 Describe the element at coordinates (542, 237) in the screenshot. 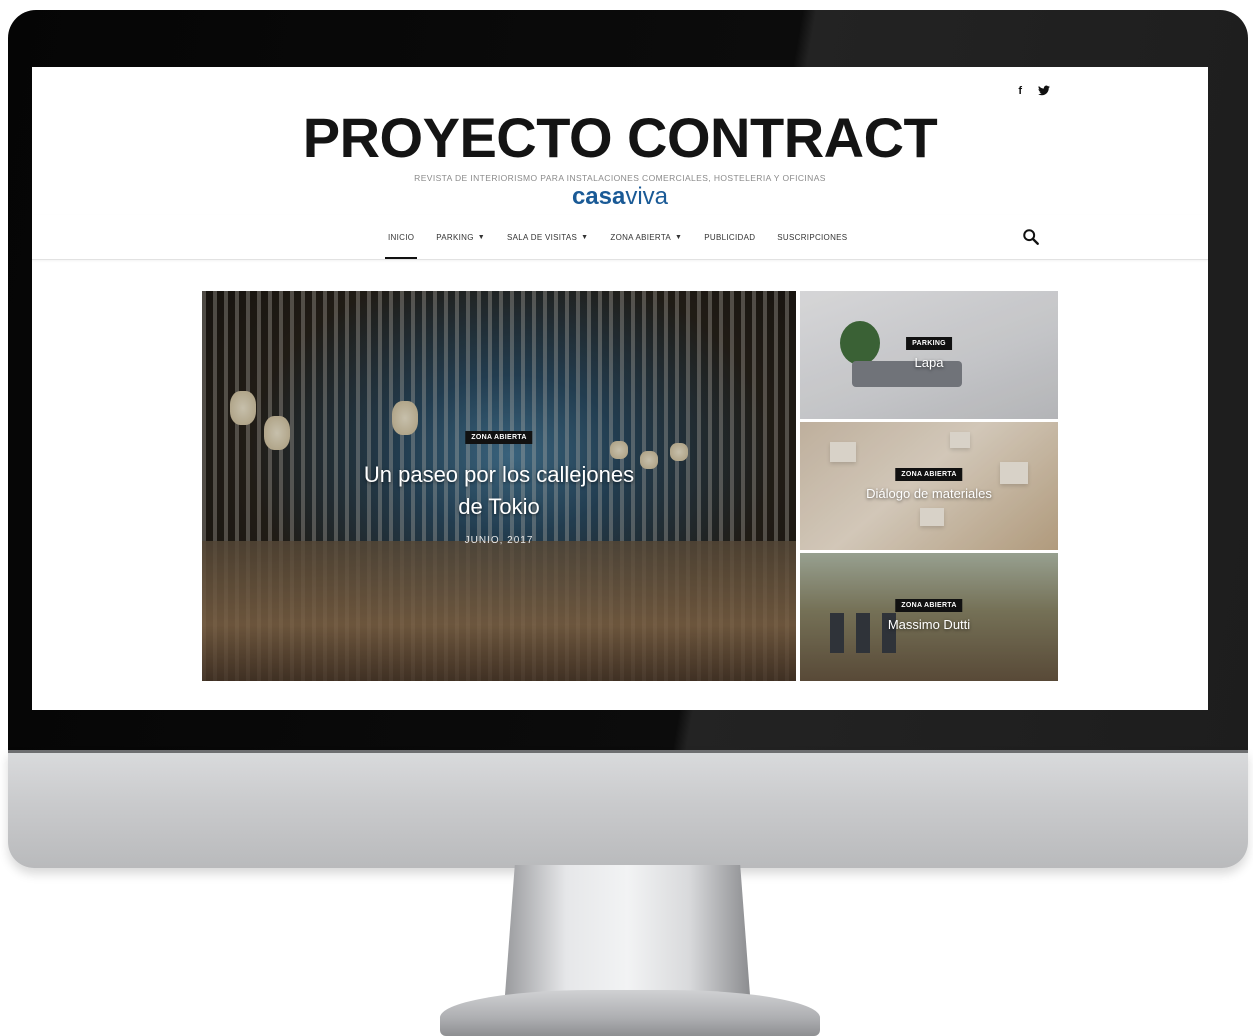

I see `nav-item-label: SALA DE VISITAS` at that location.